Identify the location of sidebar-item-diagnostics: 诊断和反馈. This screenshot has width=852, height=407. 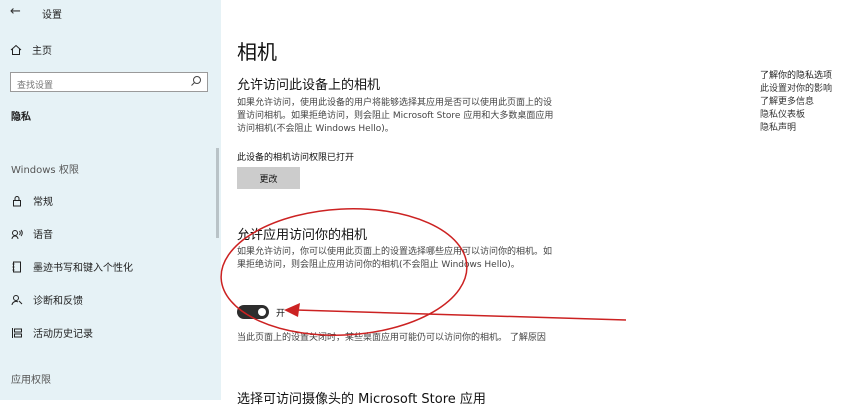
(46, 299).